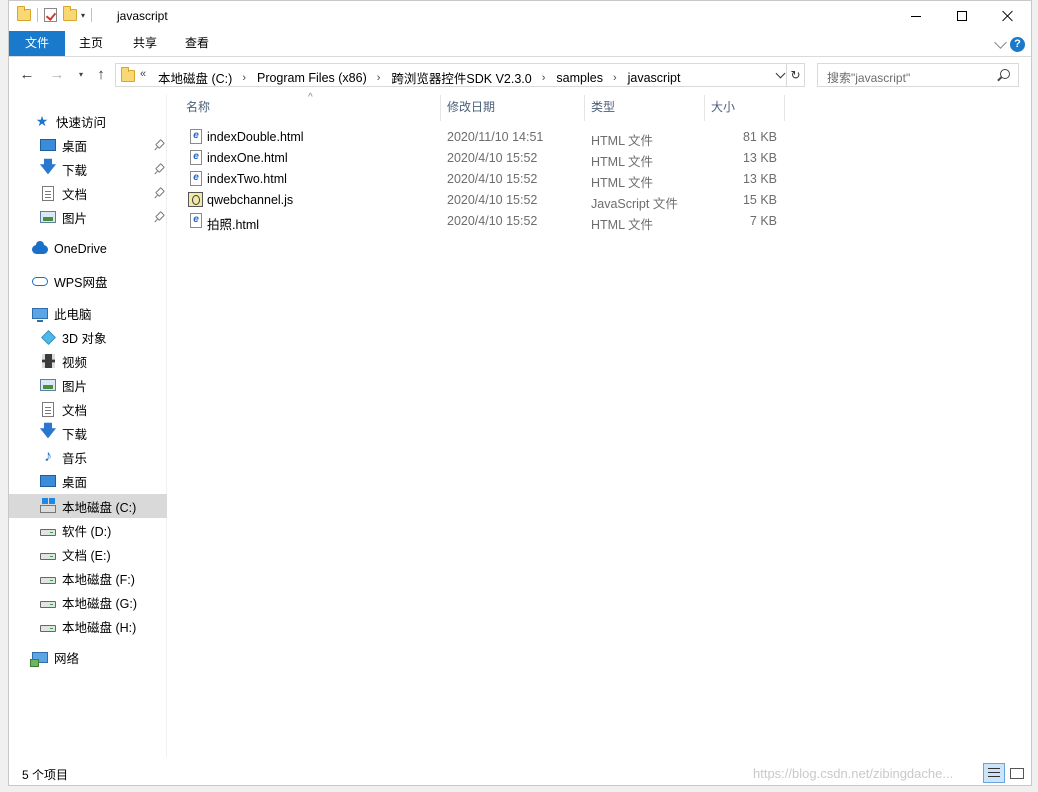  Describe the element at coordinates (145, 43) in the screenshot. I see `tab-share: 共享` at that location.